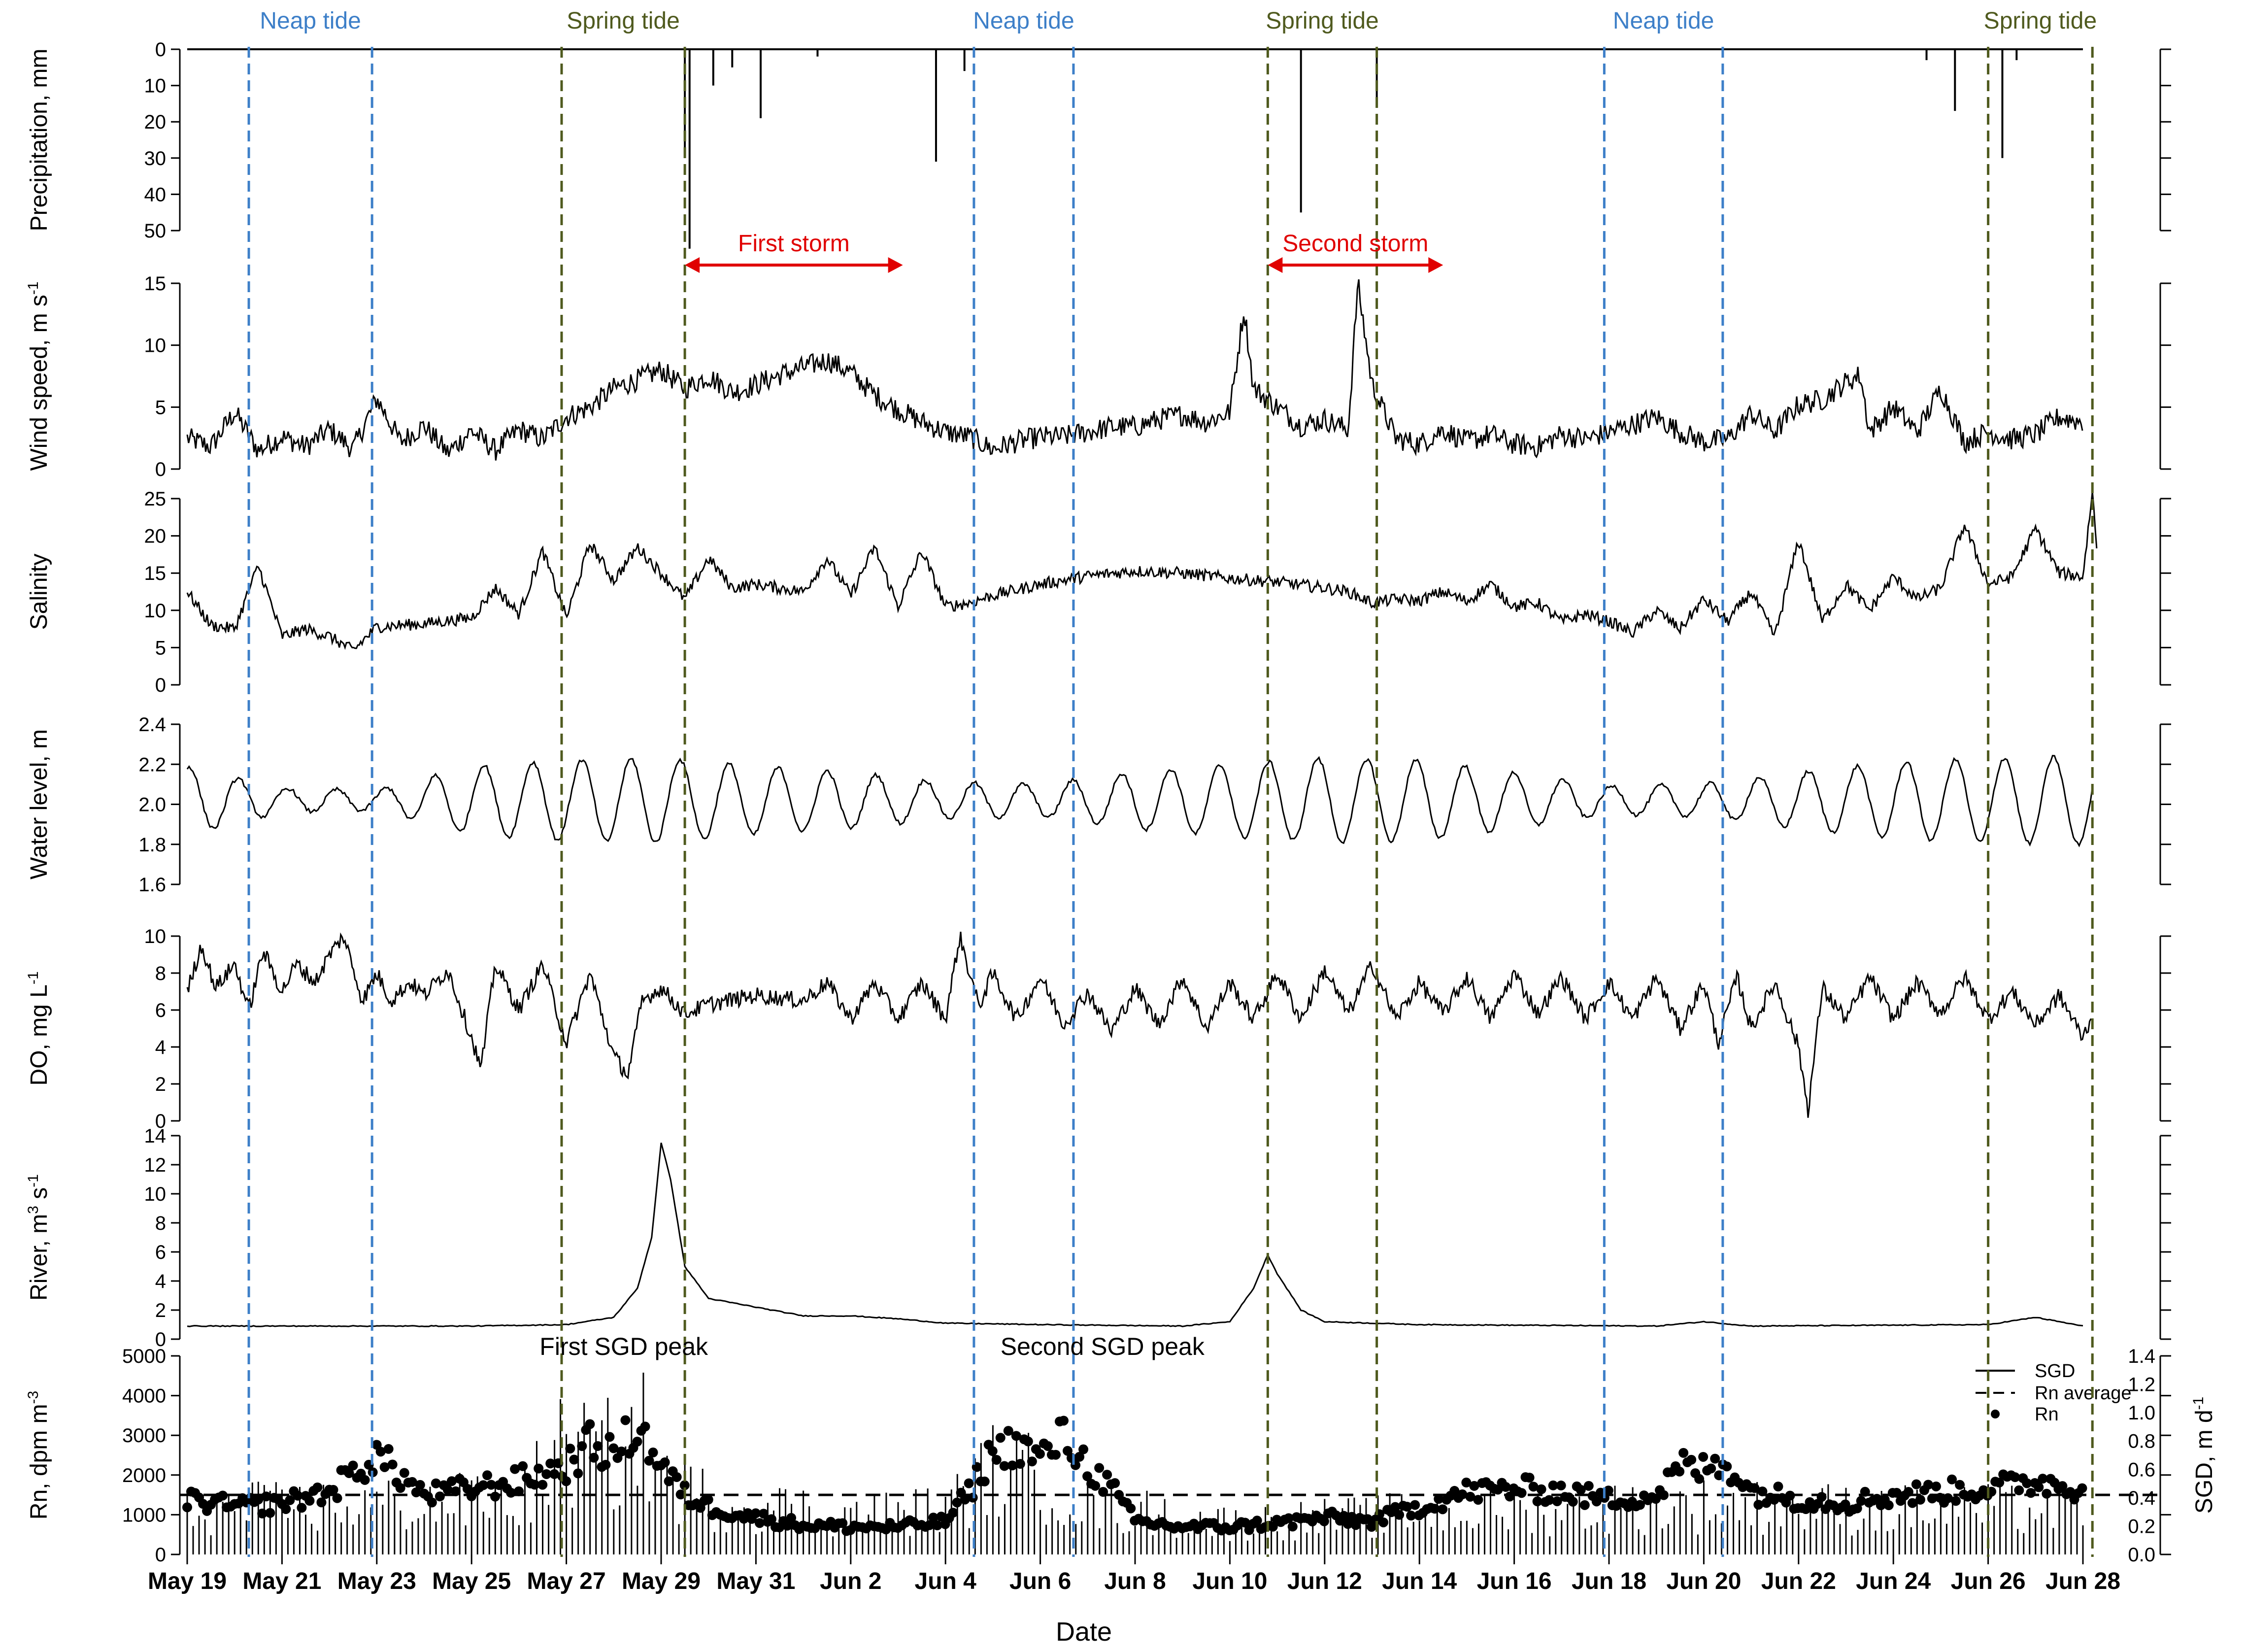 Image resolution: width=2246 pixels, height=1652 pixels. I want to click on legend-rn-label: Rn, so click(2047, 1415).